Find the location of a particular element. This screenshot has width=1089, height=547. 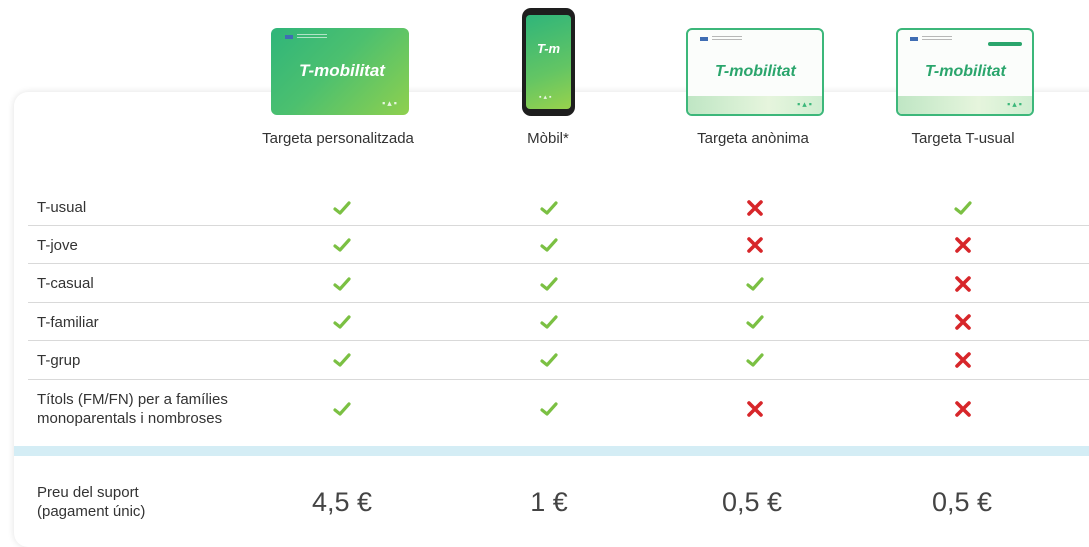

row-label-t-usual: T-usual is located at coordinates (62, 207).